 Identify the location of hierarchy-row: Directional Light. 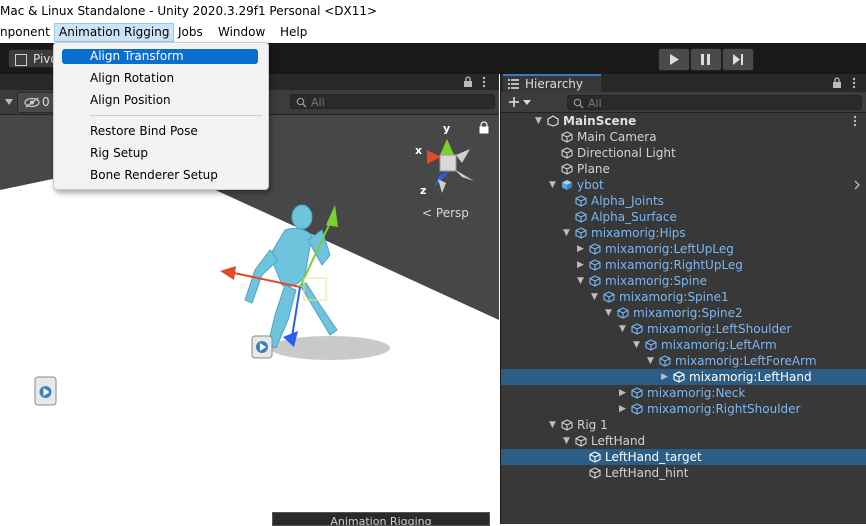
(683, 153).